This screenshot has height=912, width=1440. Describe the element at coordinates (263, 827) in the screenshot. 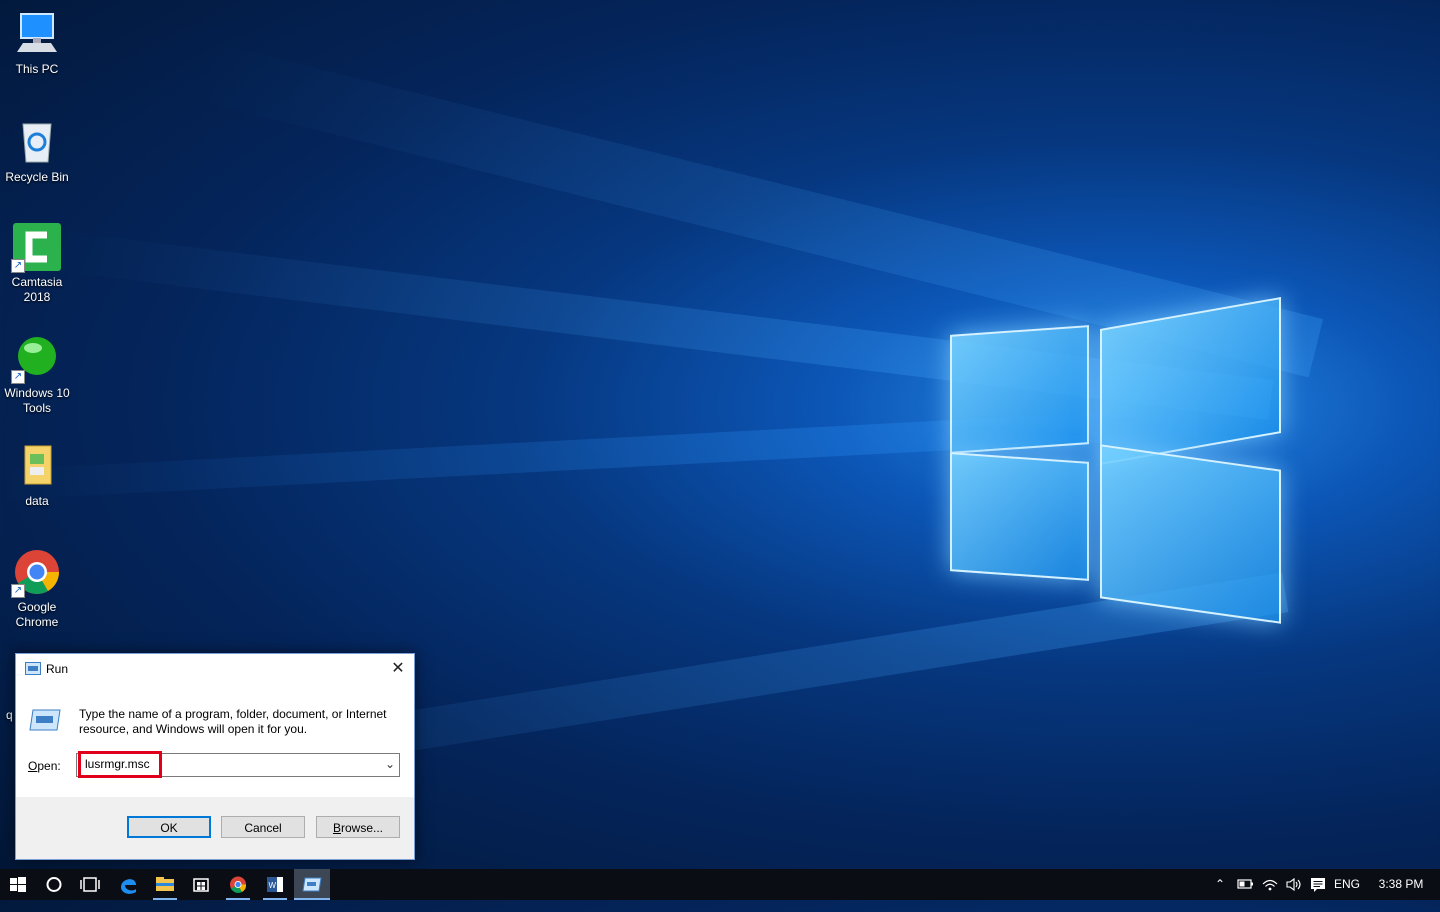

I see `cancel-button: Cancel` at that location.